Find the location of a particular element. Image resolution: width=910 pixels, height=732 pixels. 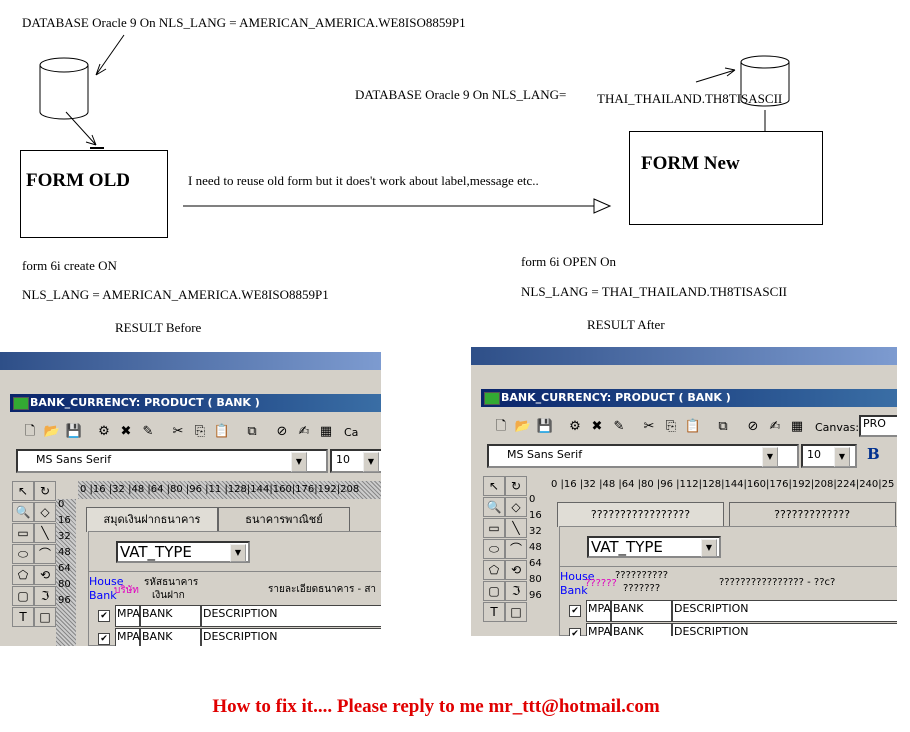

canvas-select: PRO is located at coordinates (878, 426).